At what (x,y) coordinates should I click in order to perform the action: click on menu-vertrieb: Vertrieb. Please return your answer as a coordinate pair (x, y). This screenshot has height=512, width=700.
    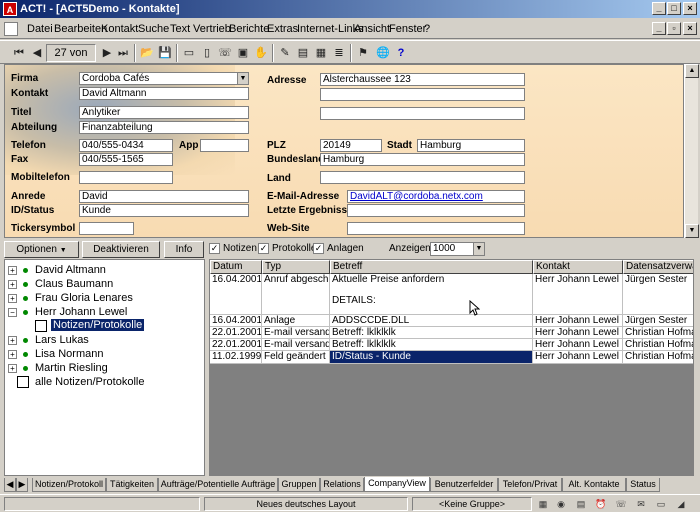
    Looking at the image, I should click on (212, 29).